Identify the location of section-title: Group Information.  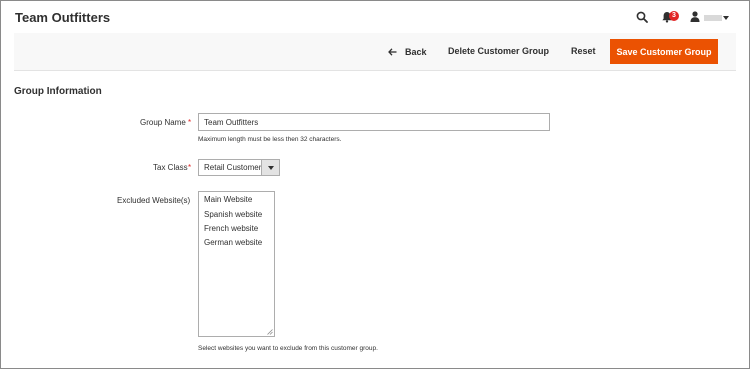
(58, 91).